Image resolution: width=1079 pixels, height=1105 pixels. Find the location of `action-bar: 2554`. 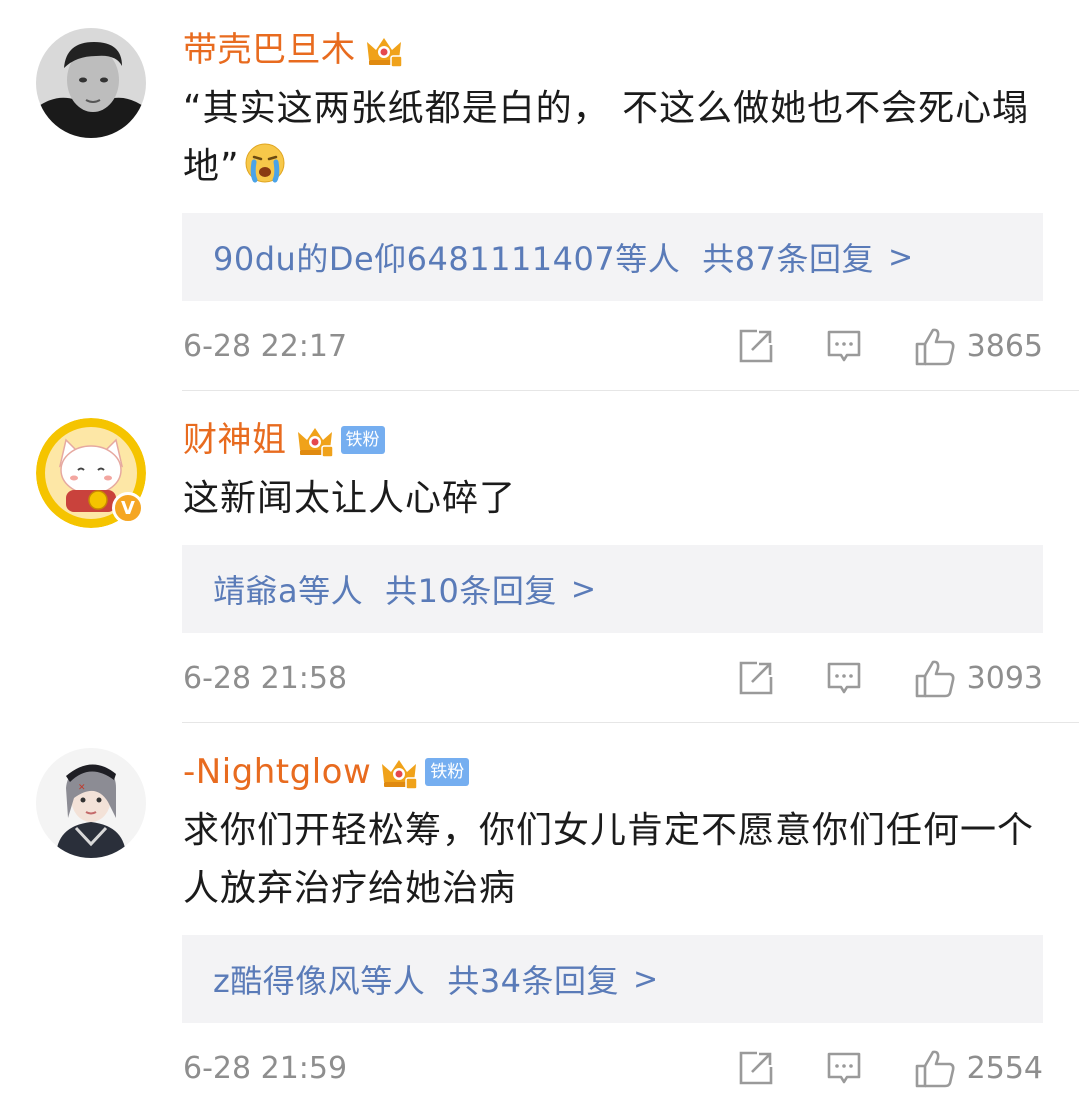

action-bar: 2554 is located at coordinates (890, 1068).